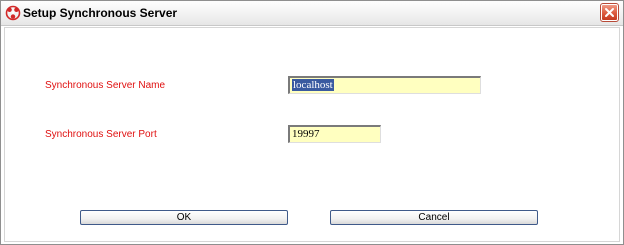 The width and height of the screenshot is (624, 245). Describe the element at coordinates (384, 85) in the screenshot. I see `server-name-field: localhost` at that location.